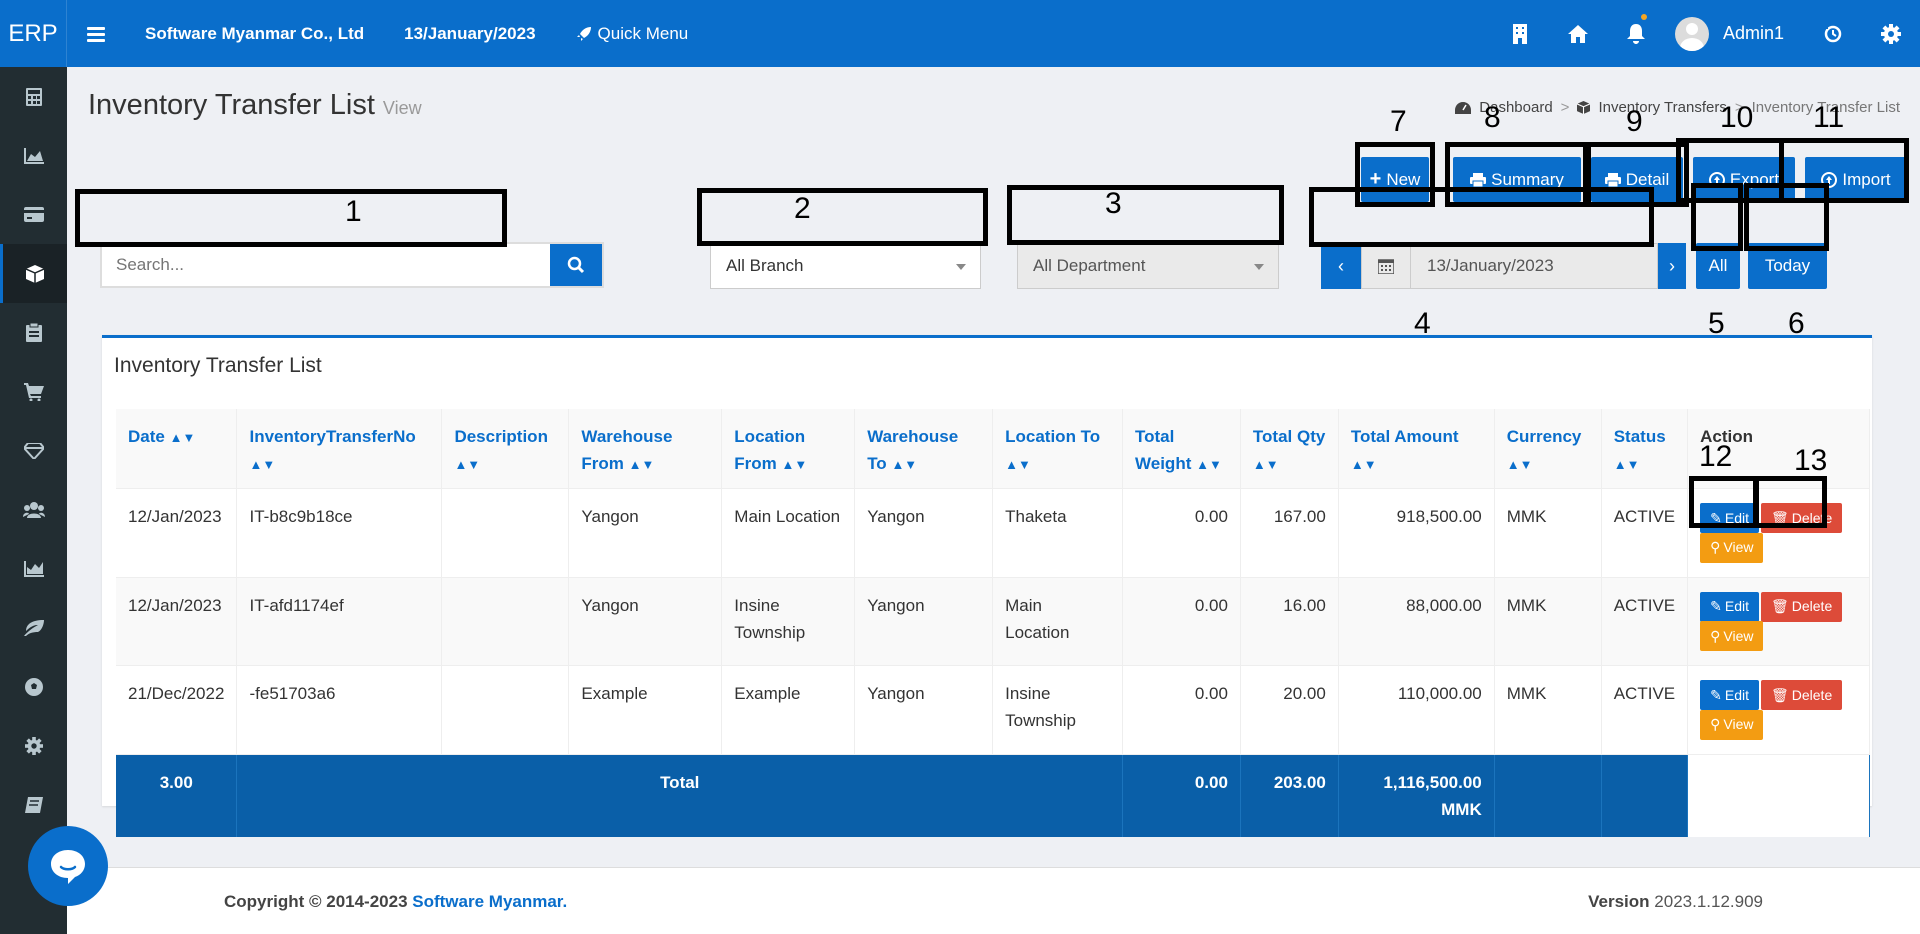 This screenshot has height=934, width=1920. Describe the element at coordinates (1645, 449) in the screenshot. I see `column-header-status: Status ▲▼` at that location.